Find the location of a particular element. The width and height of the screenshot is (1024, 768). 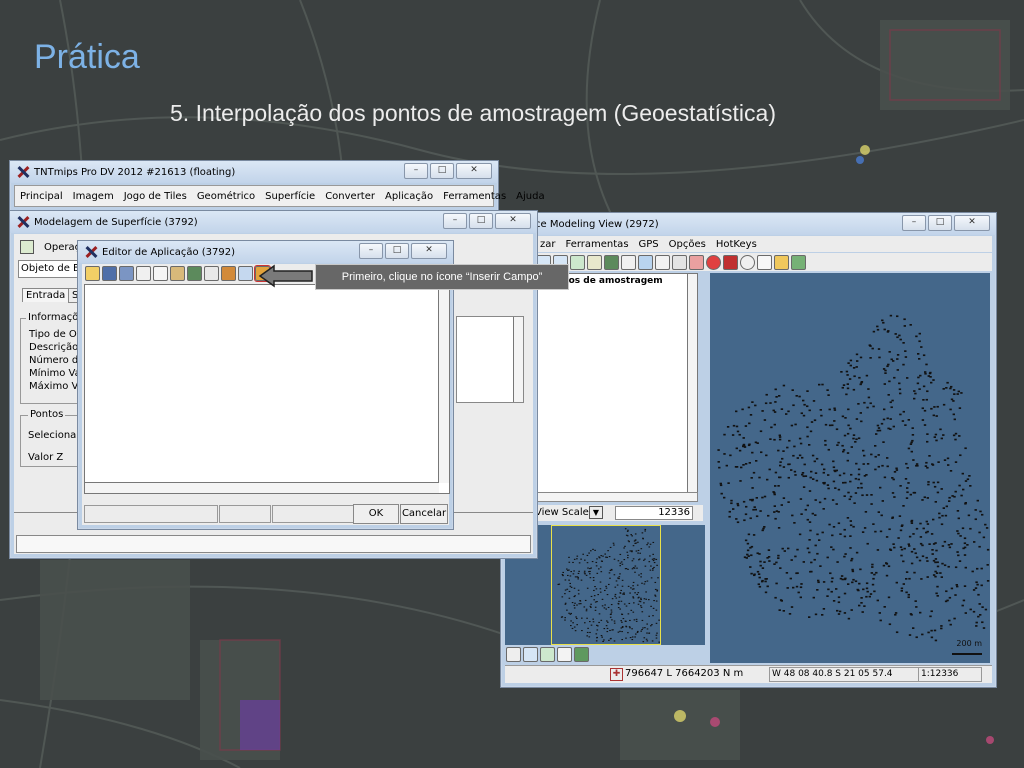

menu-geometrico: Geométrico is located at coordinates (226, 196).